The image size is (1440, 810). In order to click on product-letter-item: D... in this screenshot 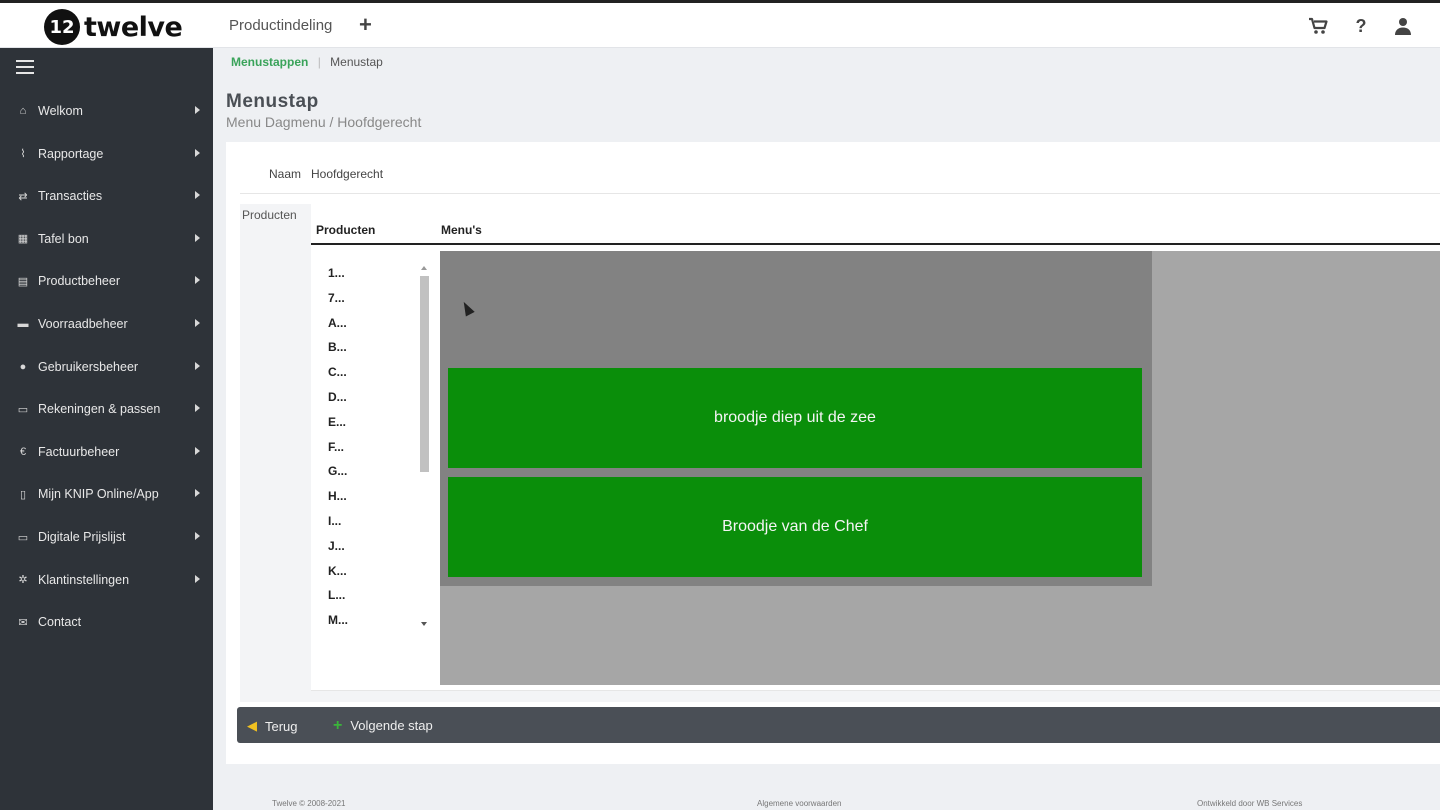, I will do `click(337, 397)`.